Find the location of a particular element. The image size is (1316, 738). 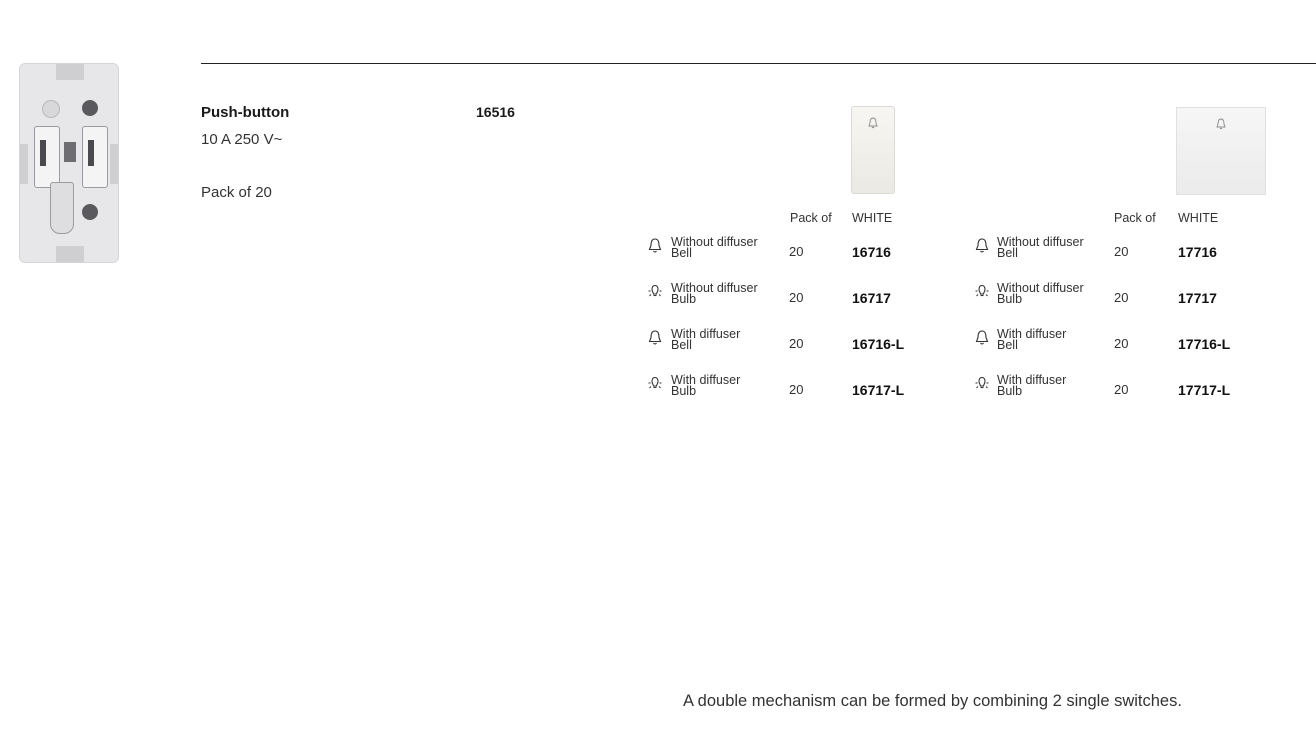

product-title: Push-button is located at coordinates (245, 112).